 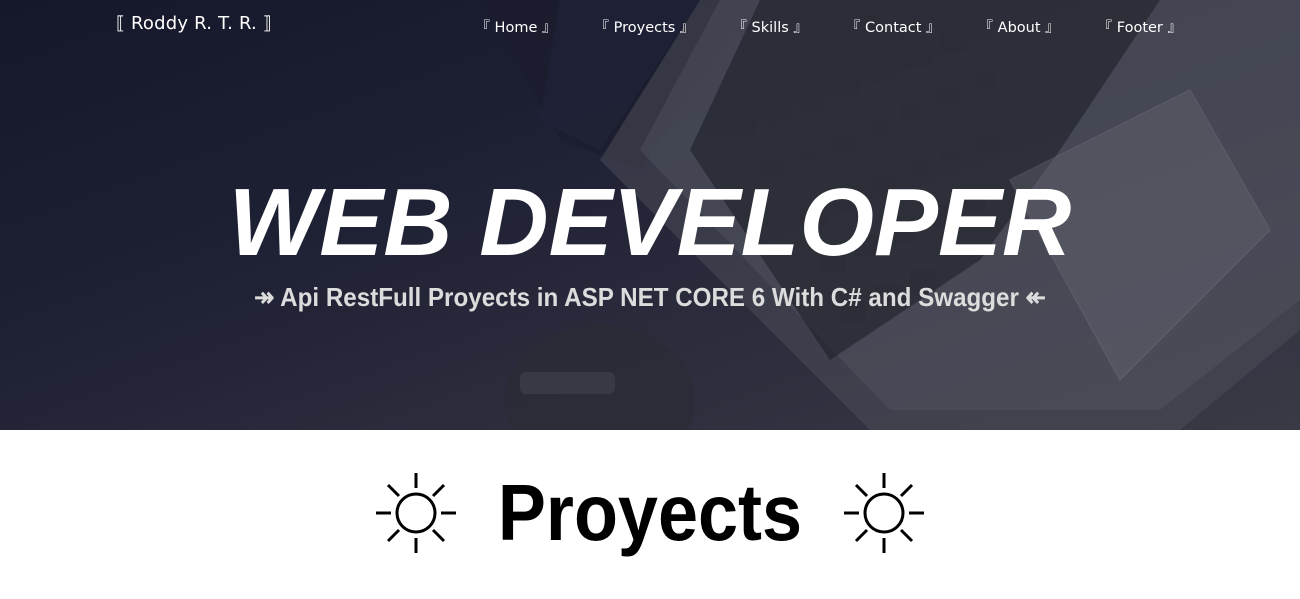 I want to click on nav-link-contact: 『 Contact 』, so click(x=893, y=26).